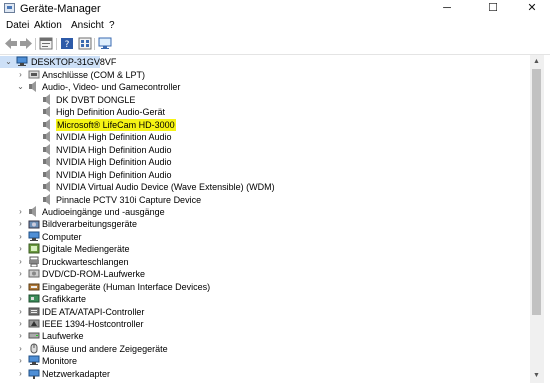  Describe the element at coordinates (34, 273) in the screenshot. I see `disc-icon` at that location.